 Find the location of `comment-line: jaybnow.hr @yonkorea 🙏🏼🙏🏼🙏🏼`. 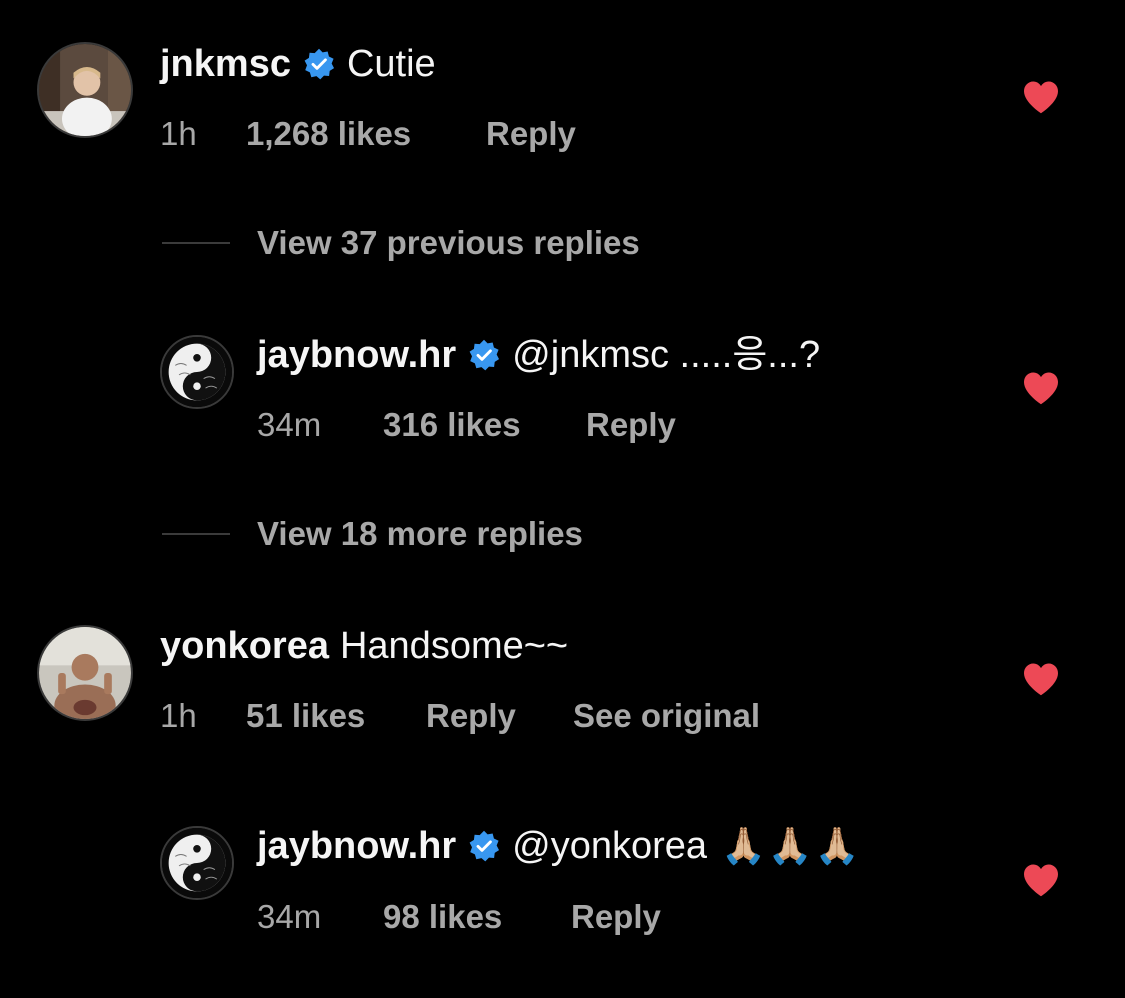

comment-line: jaybnow.hr @yonkorea 🙏🏼🙏🏼🙏🏼 is located at coordinates (559, 846).